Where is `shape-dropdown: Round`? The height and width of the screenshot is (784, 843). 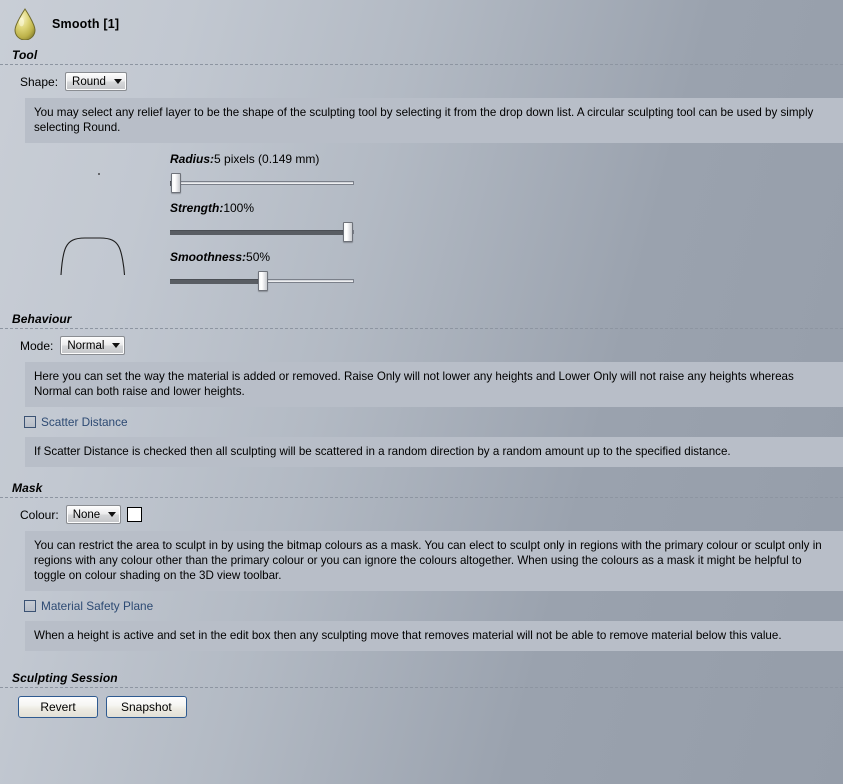 shape-dropdown: Round is located at coordinates (96, 81).